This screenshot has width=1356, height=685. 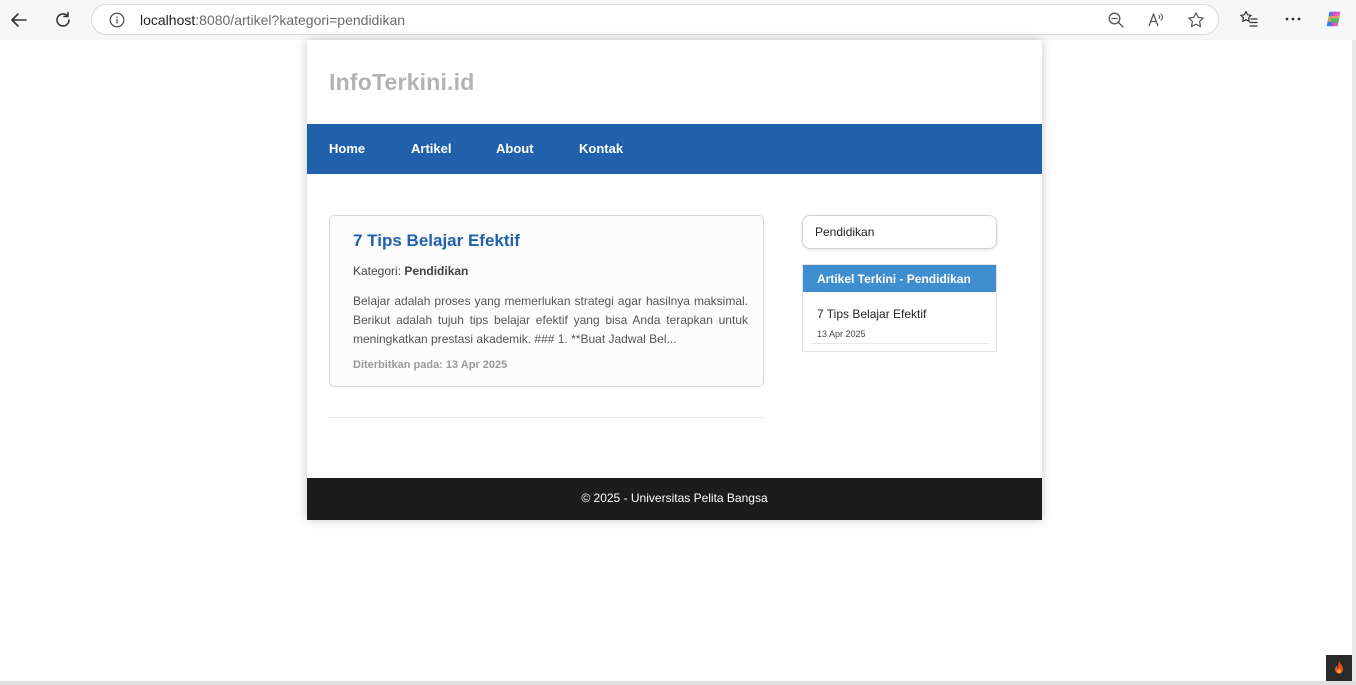 What do you see at coordinates (436, 241) in the screenshot?
I see `article-title-link: 7 Tips Belajar Efektif` at bounding box center [436, 241].